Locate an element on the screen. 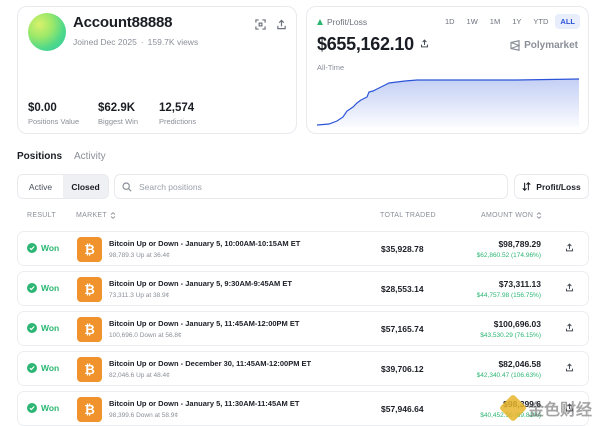 The image size is (600, 426). total-traded: $28,553.14 is located at coordinates (402, 289).